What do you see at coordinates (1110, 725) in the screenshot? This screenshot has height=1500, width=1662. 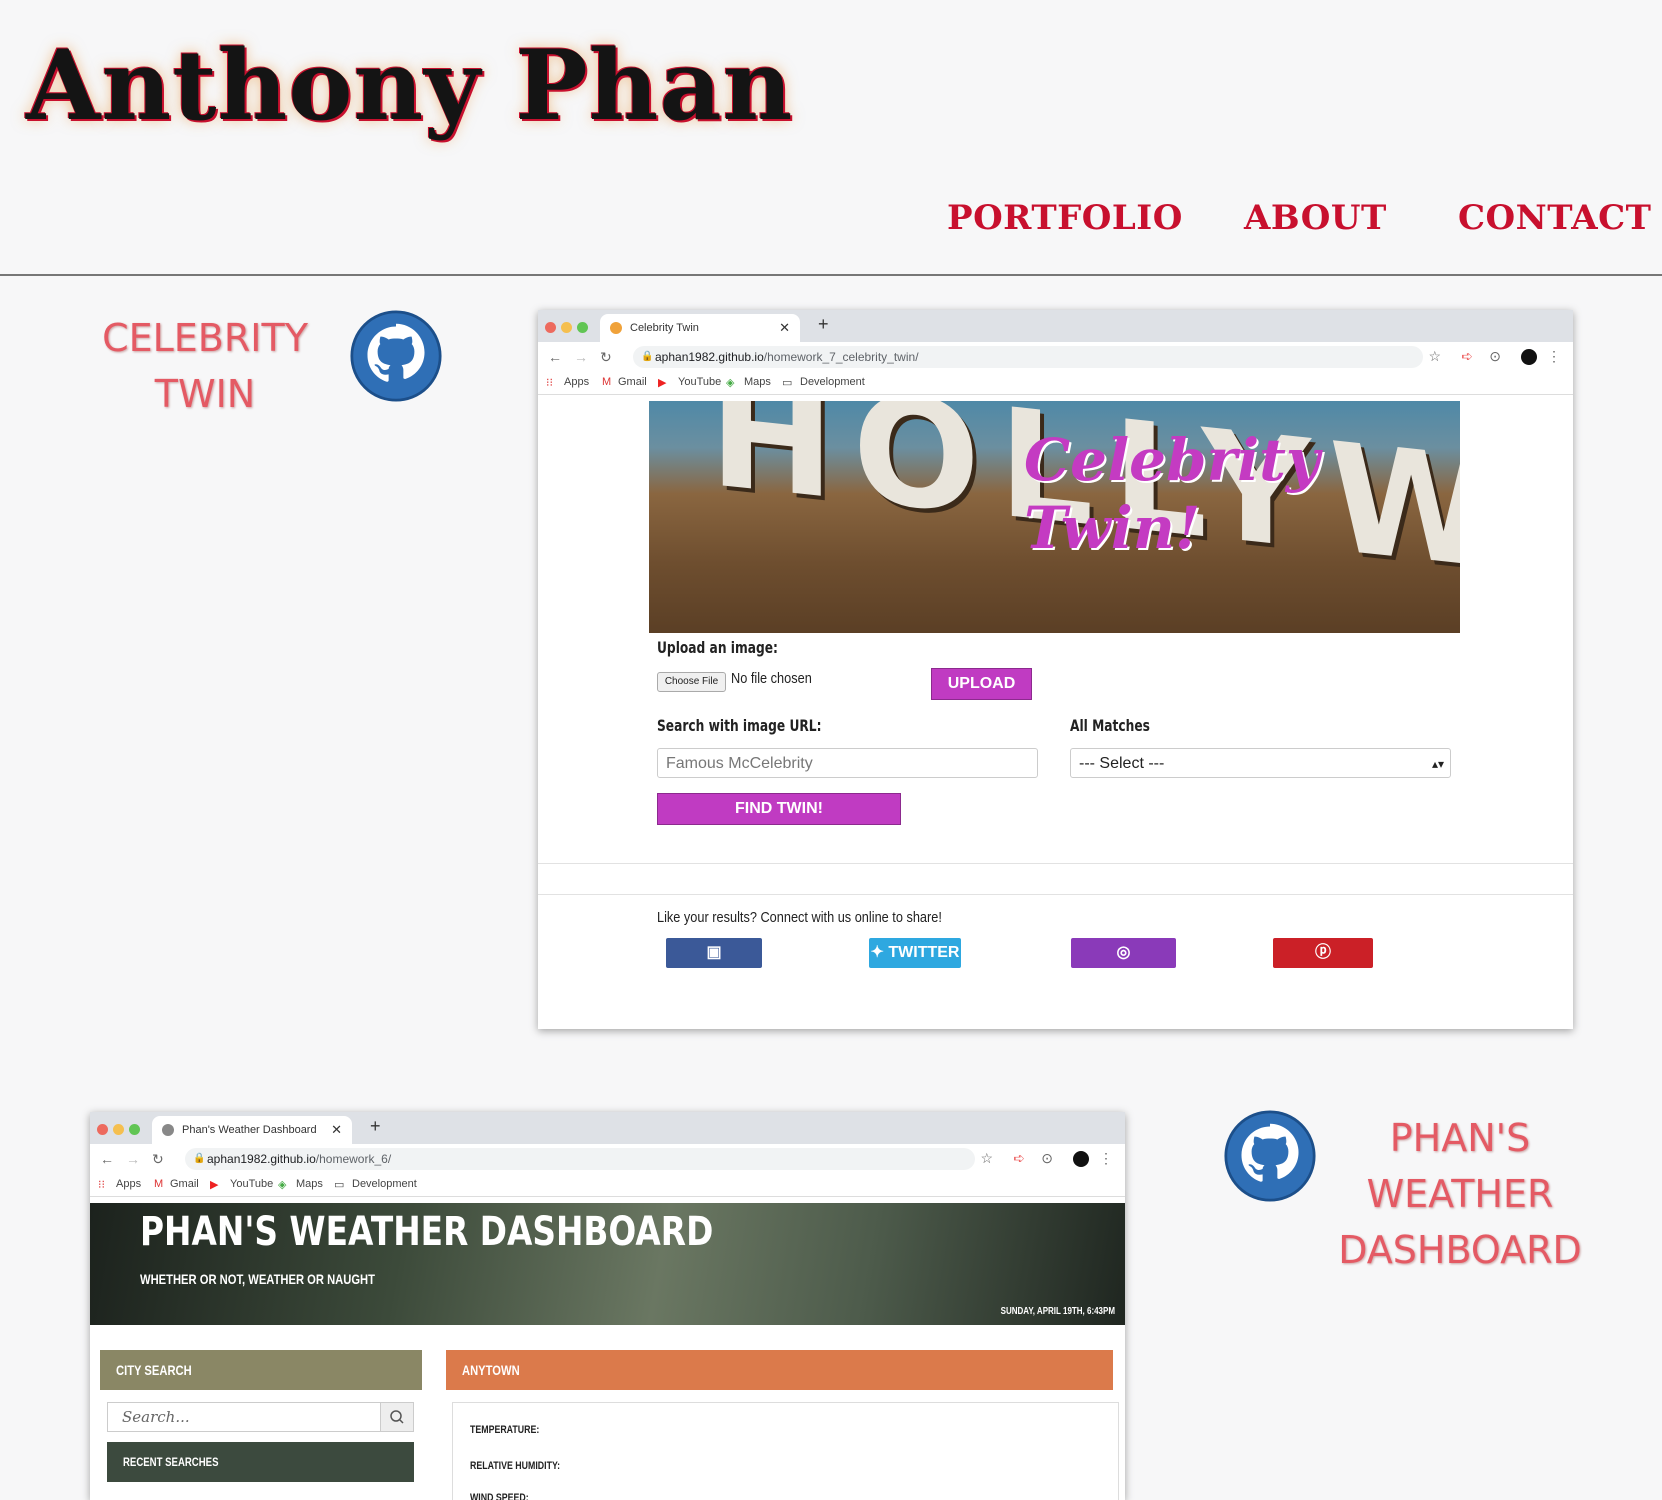 I see `matches-label: All Matches` at bounding box center [1110, 725].